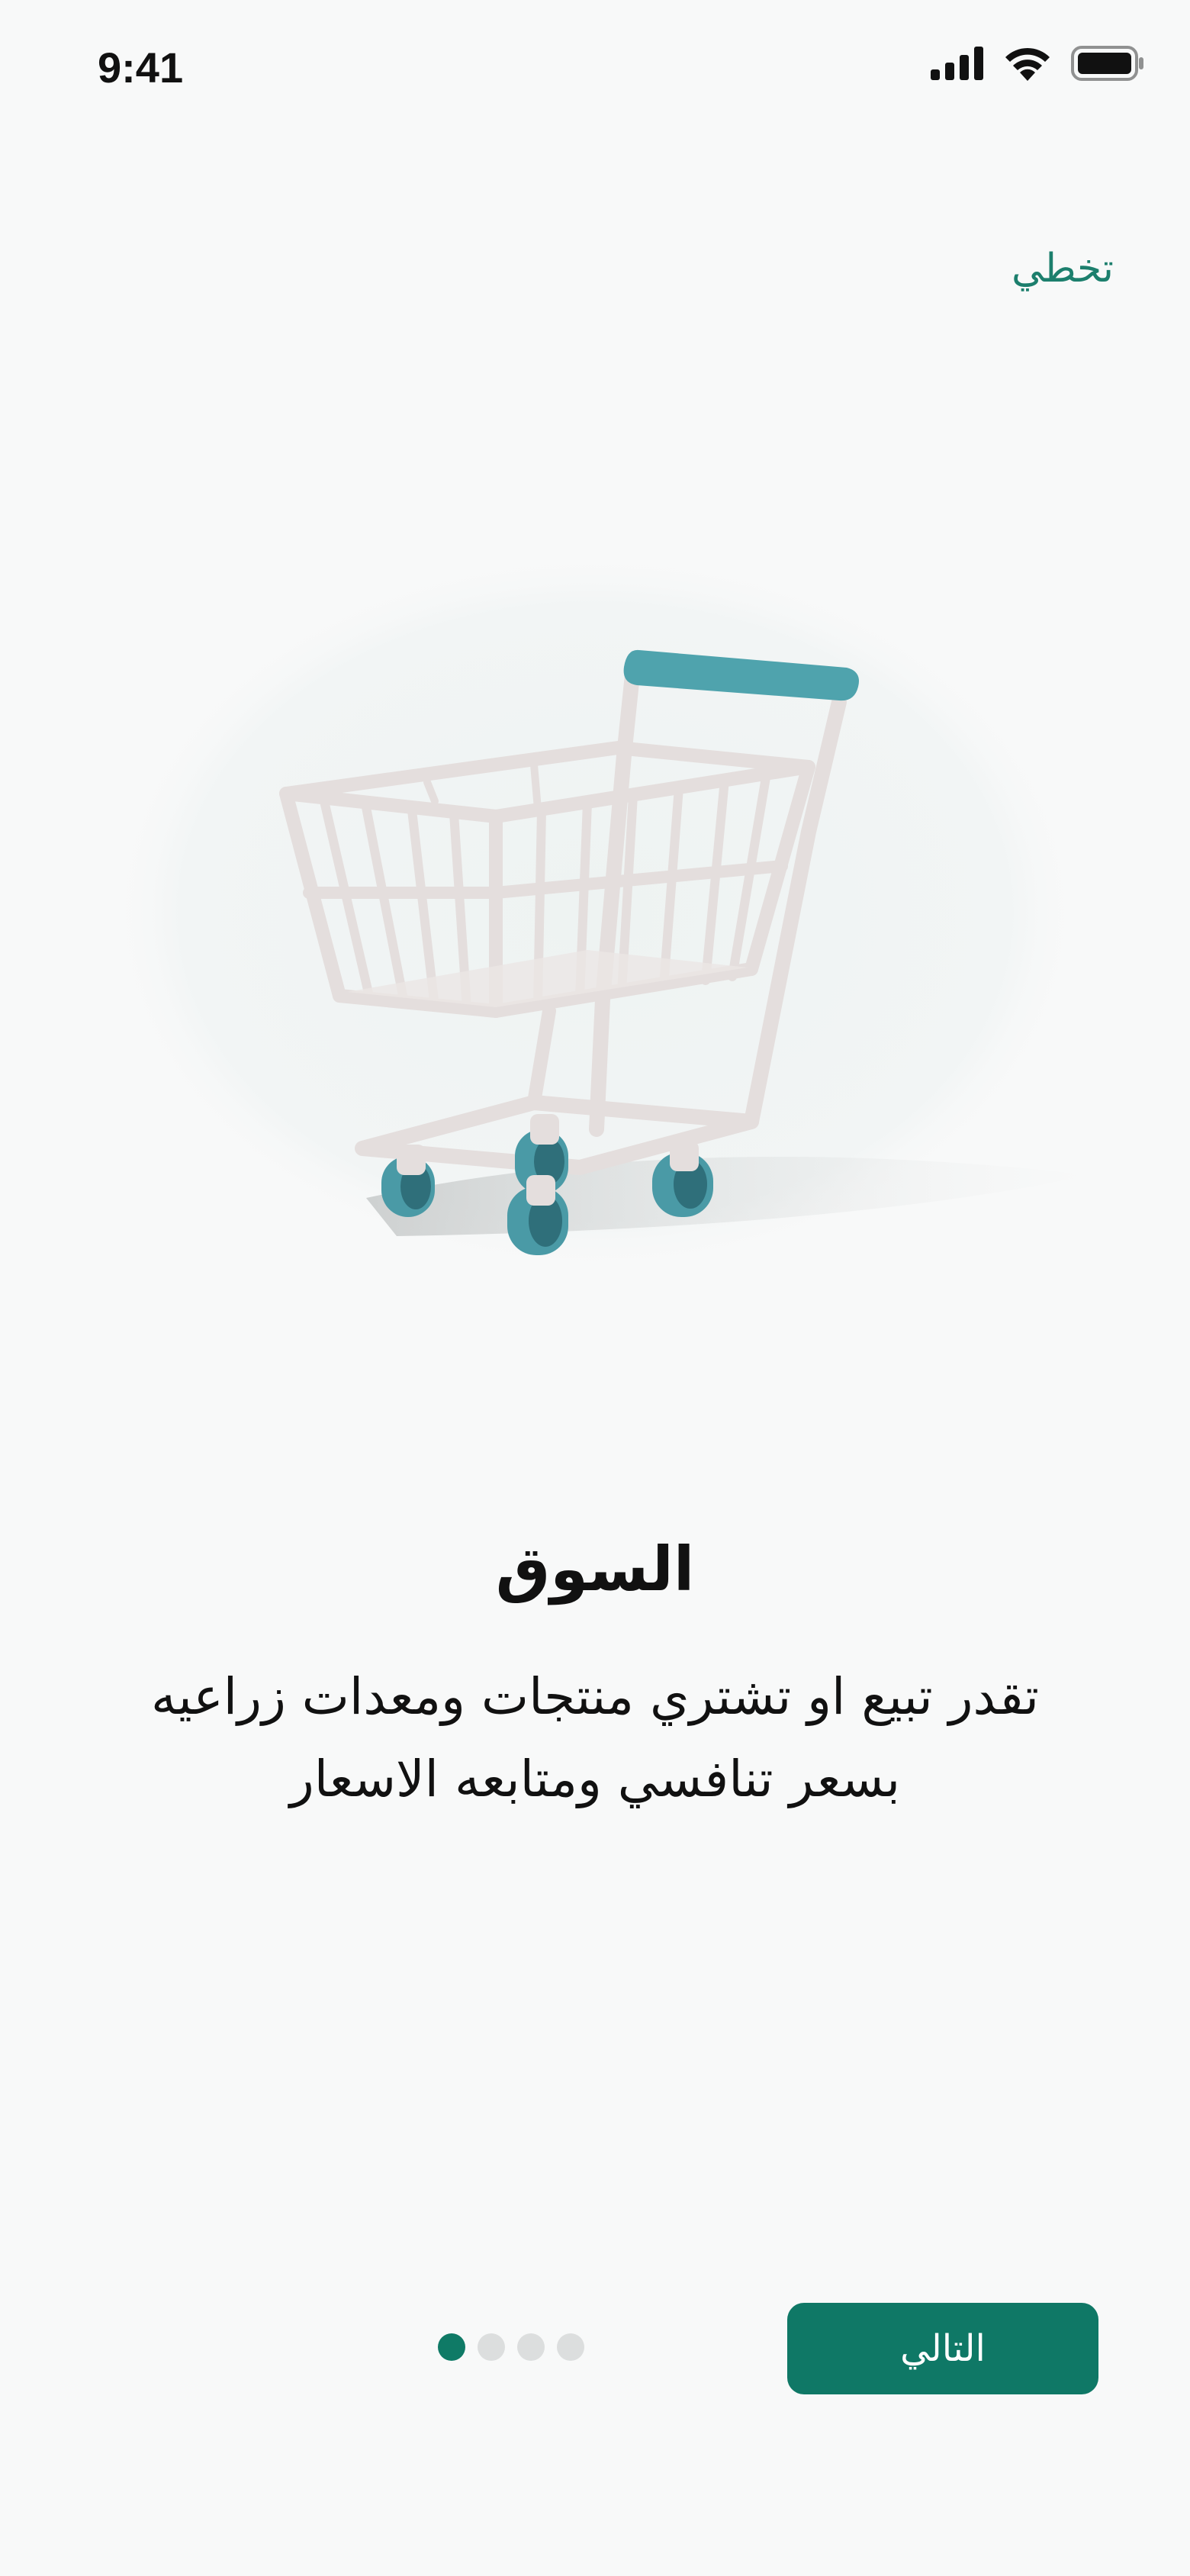  What do you see at coordinates (511, 2347) in the screenshot?
I see `page-indicator` at bounding box center [511, 2347].